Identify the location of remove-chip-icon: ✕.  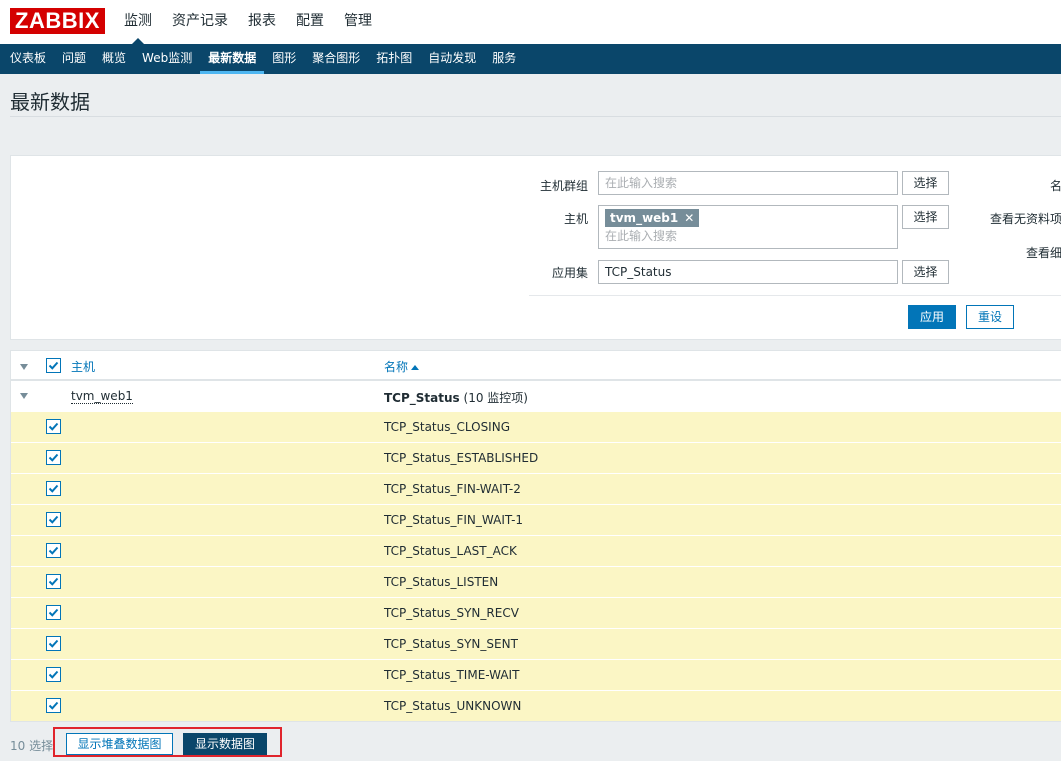
(689, 218).